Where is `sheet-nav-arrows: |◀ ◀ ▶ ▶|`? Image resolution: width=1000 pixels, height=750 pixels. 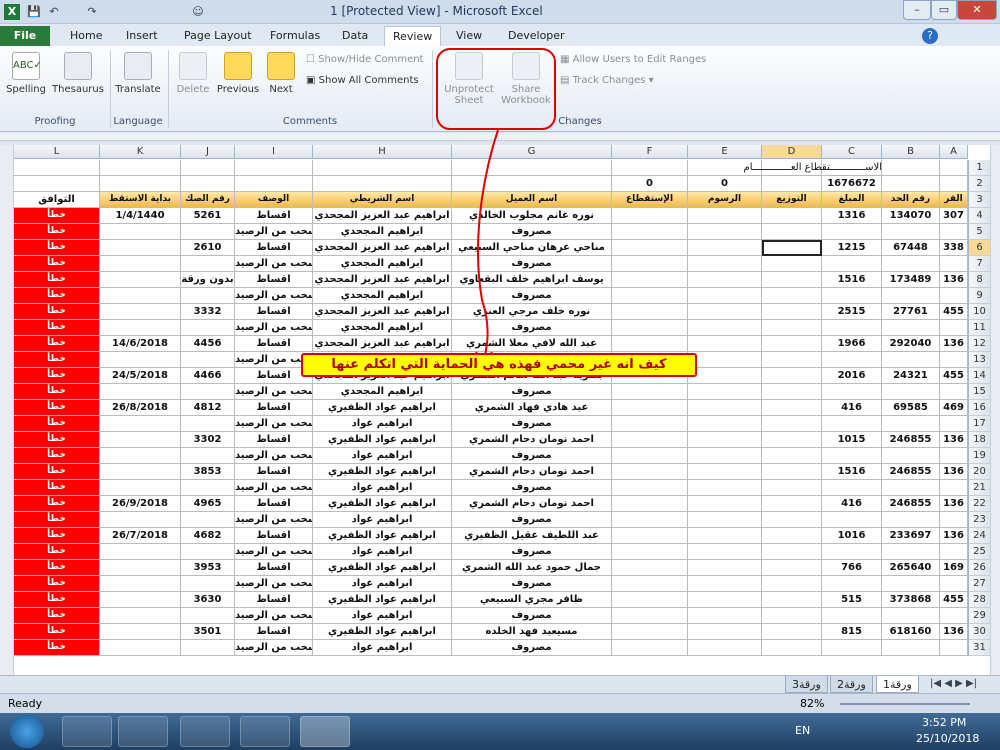
sheet-nav-arrows: |◀ ◀ ▶ ▶| is located at coordinates (953, 683).